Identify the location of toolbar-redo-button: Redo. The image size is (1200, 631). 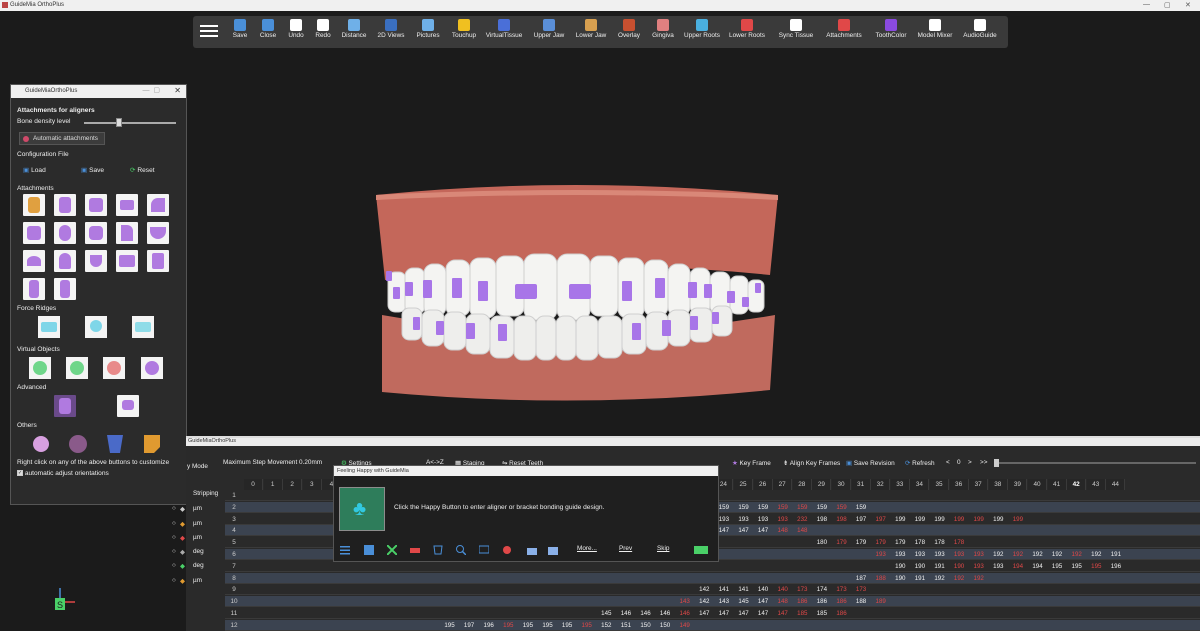
(323, 32).